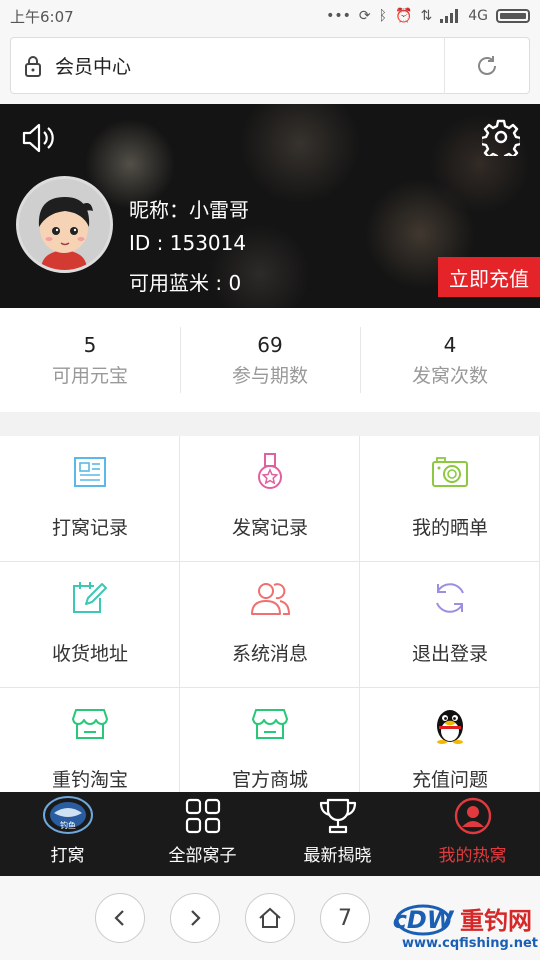  Describe the element at coordinates (269, 654) in the screenshot. I see `menu-label: 系统消息` at that location.